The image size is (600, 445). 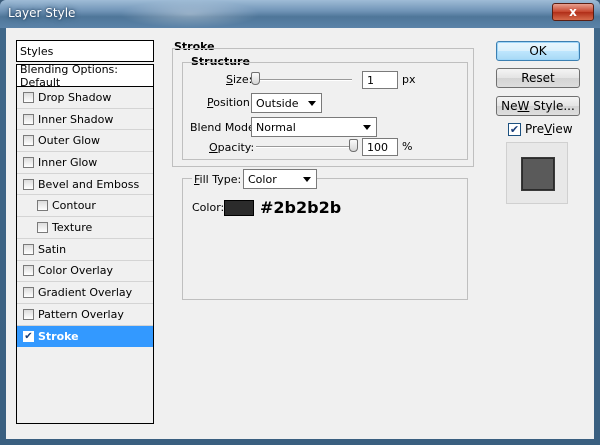 I want to click on close-button: x, so click(x=573, y=12).